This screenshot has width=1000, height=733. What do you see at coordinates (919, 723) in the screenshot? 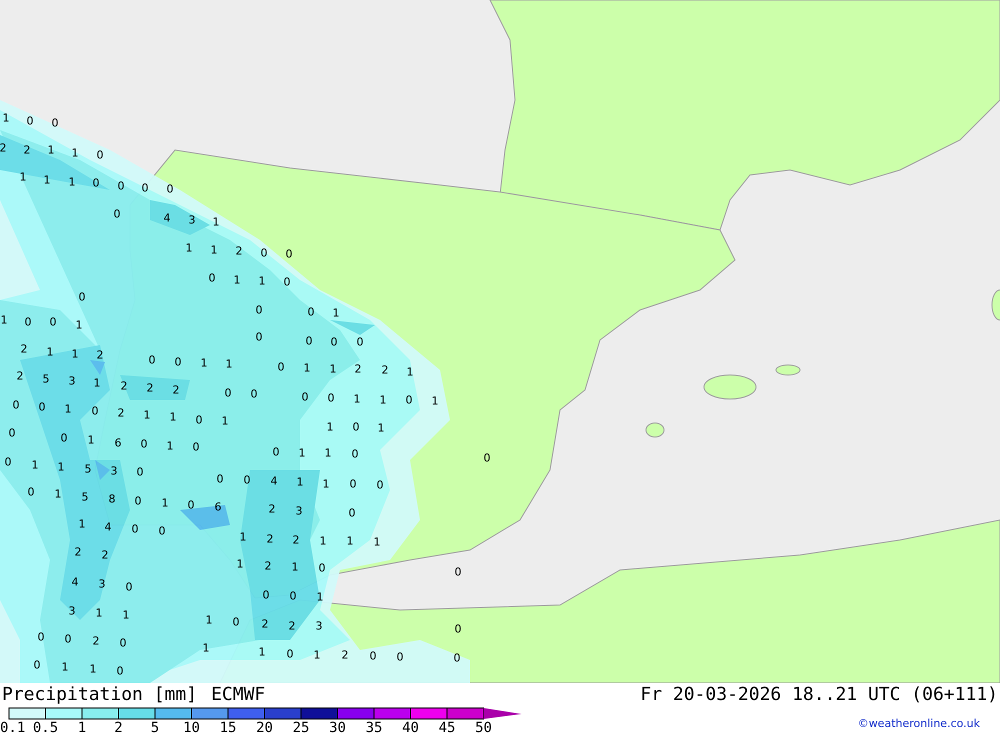
I see `credit-link: ©weatheronline.co.uk` at bounding box center [919, 723].